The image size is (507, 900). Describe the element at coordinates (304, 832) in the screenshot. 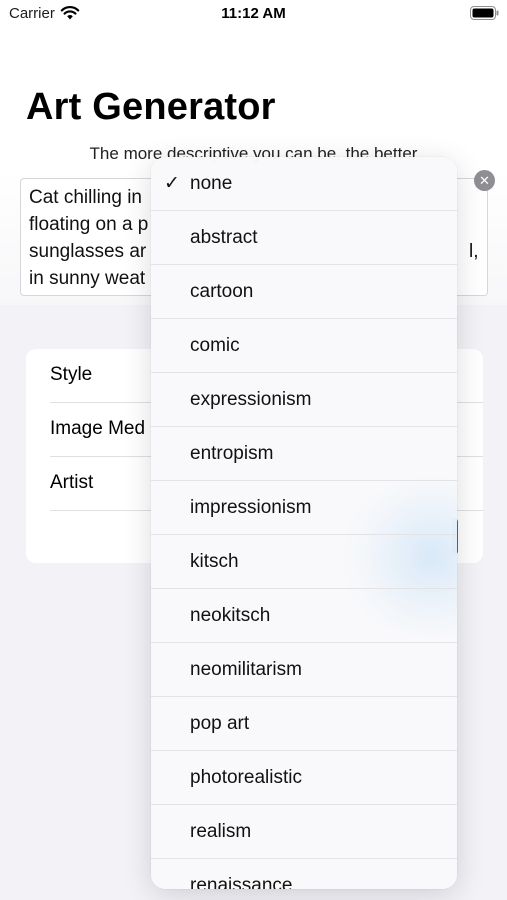

I see `menu-item-realism: realism` at that location.